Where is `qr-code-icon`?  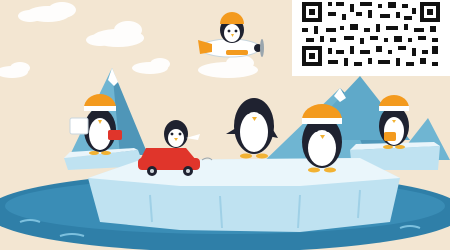 qr-code-icon is located at coordinates (371, 38).